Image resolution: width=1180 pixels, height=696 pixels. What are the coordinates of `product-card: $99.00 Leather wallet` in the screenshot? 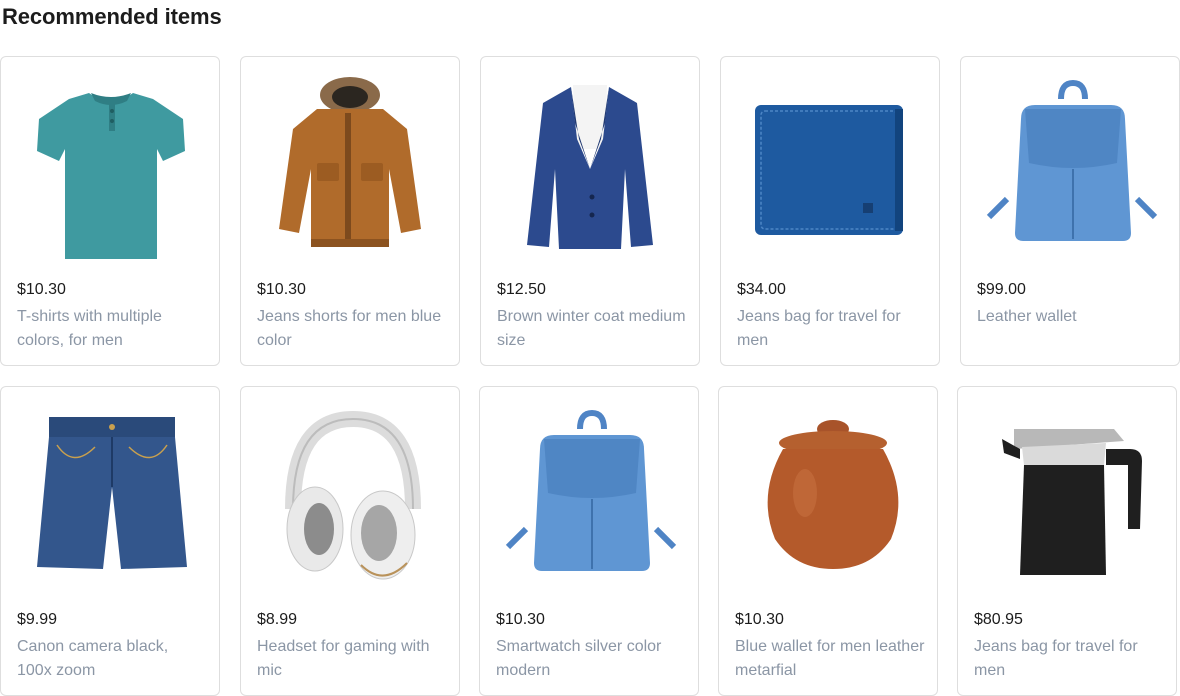 It's located at (1070, 211).